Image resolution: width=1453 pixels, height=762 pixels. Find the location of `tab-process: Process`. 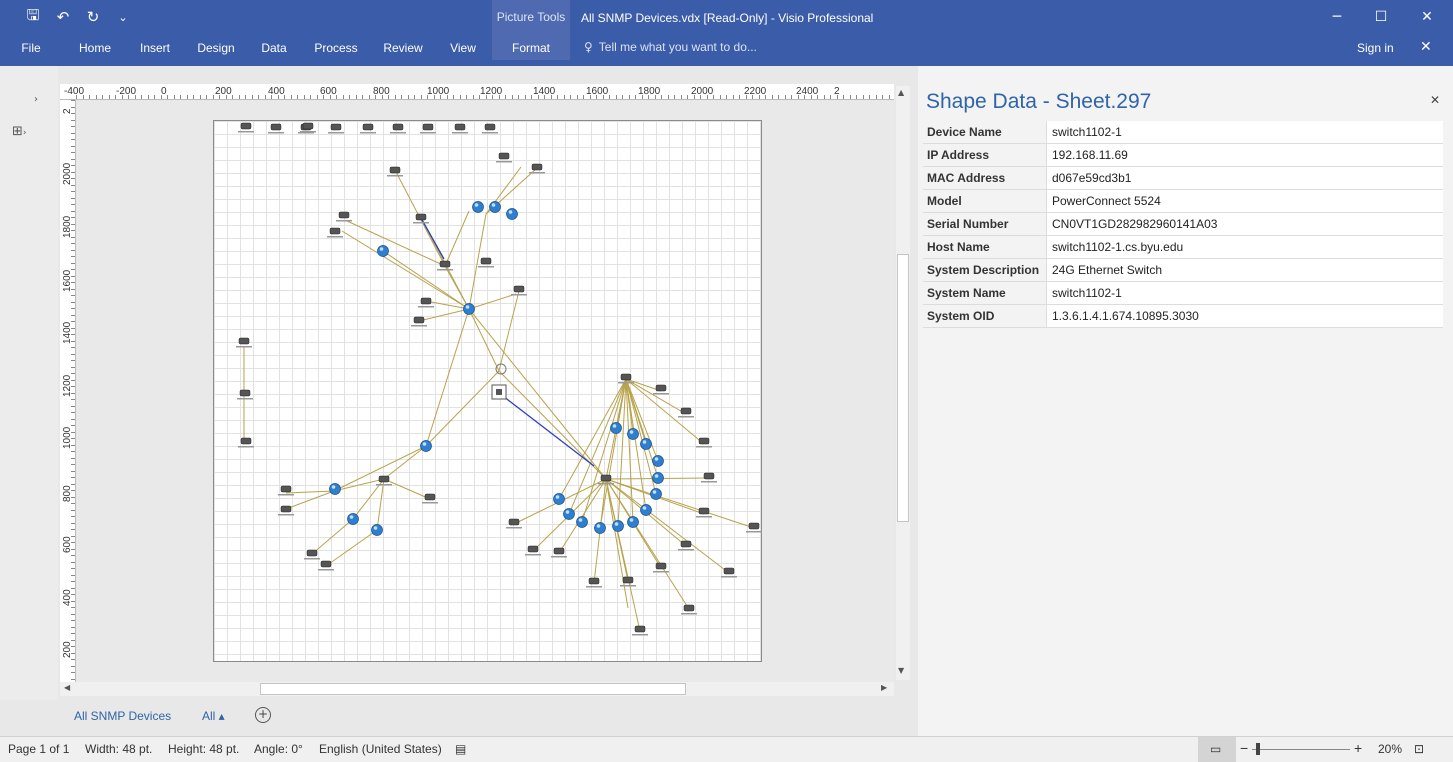

tab-process: Process is located at coordinates (336, 48).